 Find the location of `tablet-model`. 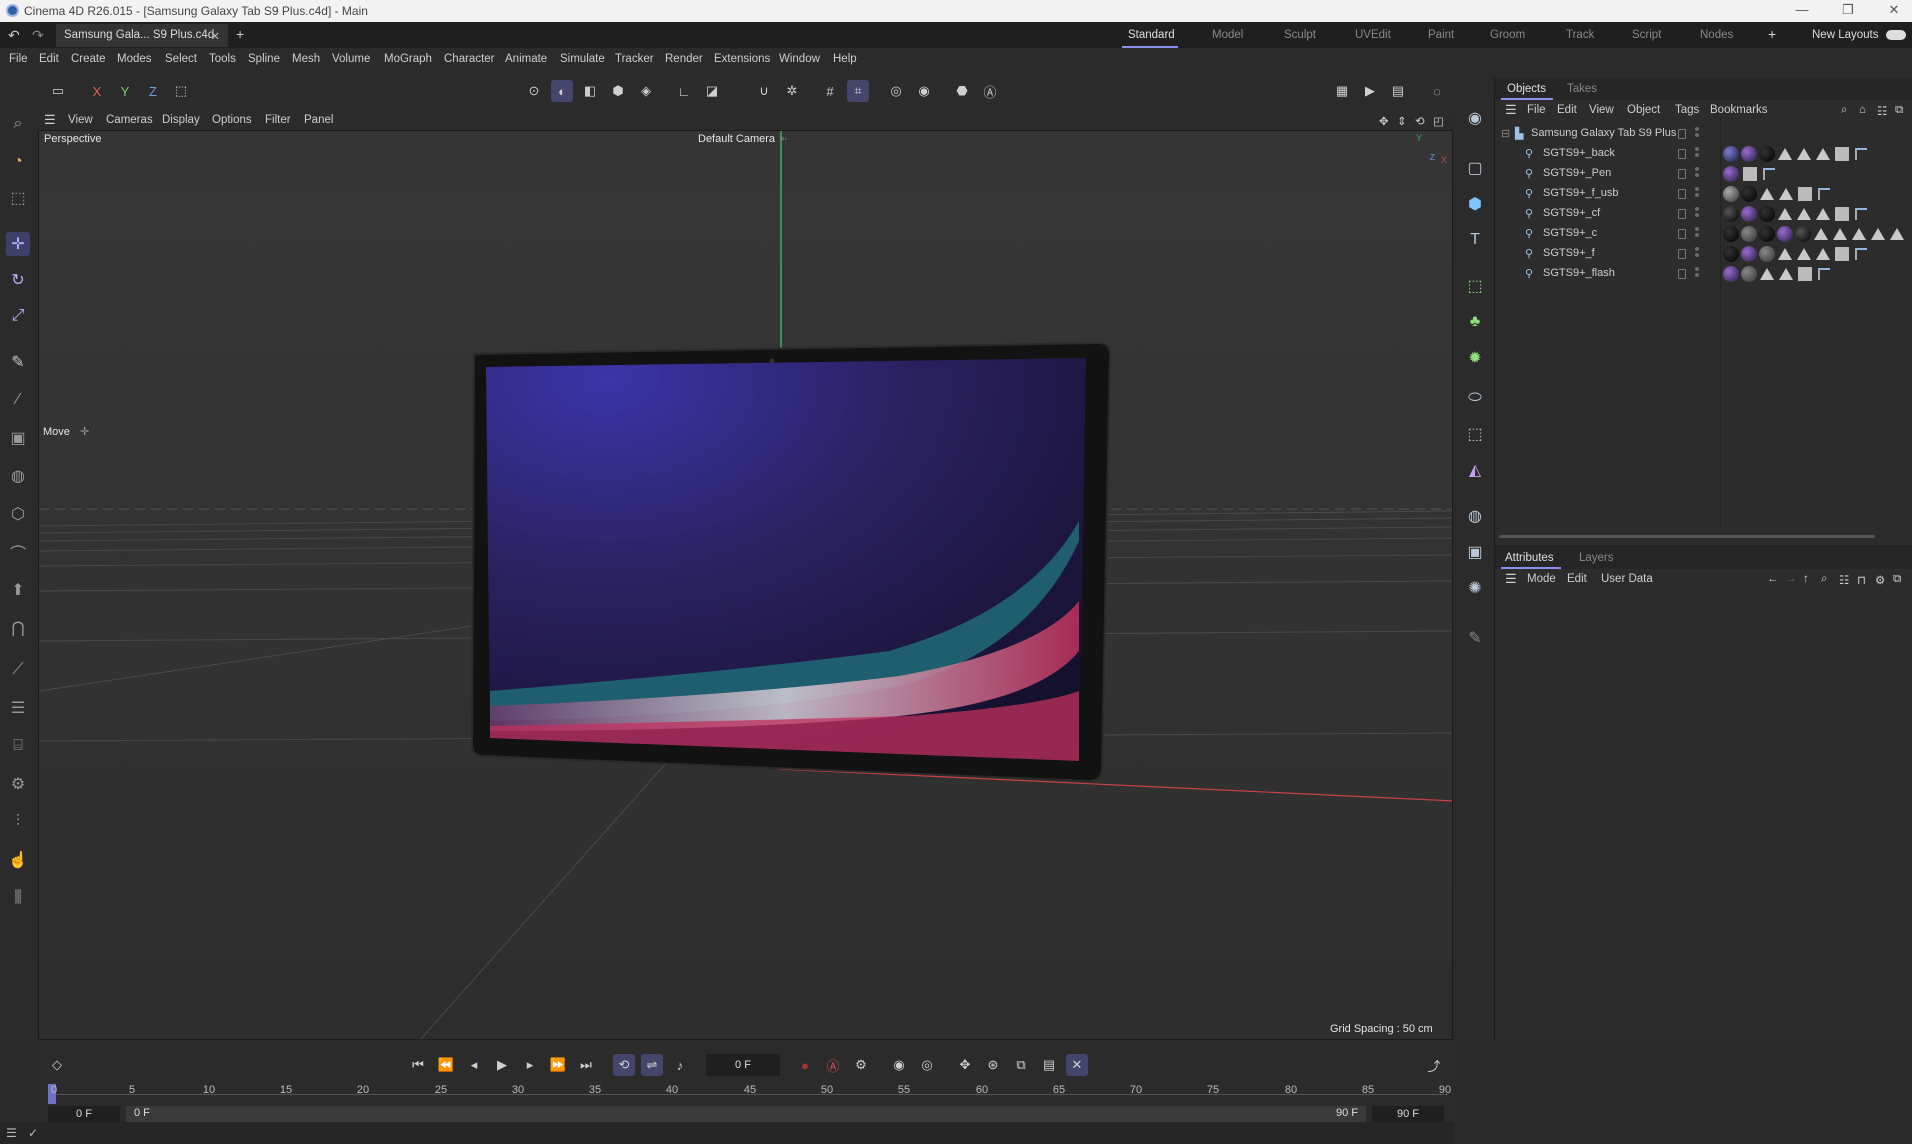

tablet-model is located at coordinates (791, 562).